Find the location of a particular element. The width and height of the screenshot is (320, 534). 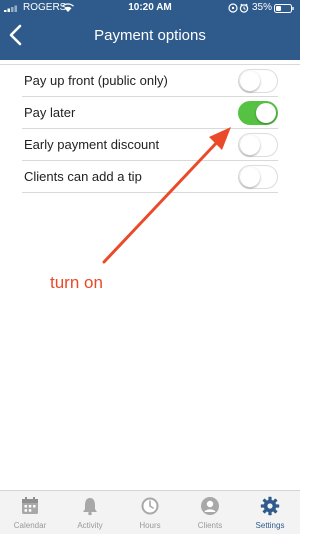

option-label: Early payment discount is located at coordinates (92, 144).